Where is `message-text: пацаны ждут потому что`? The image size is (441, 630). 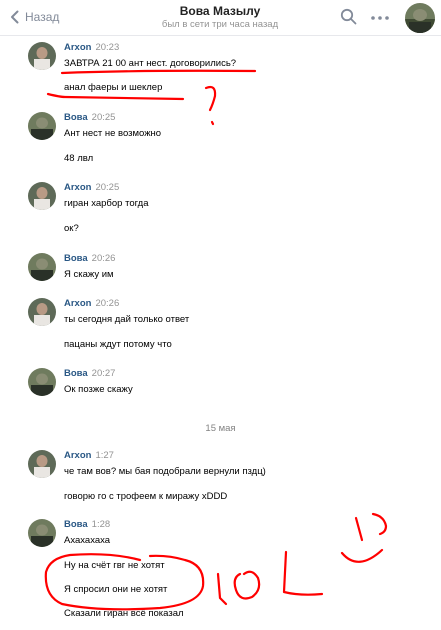
message-text: пацаны ждут потому что is located at coordinates (118, 344).